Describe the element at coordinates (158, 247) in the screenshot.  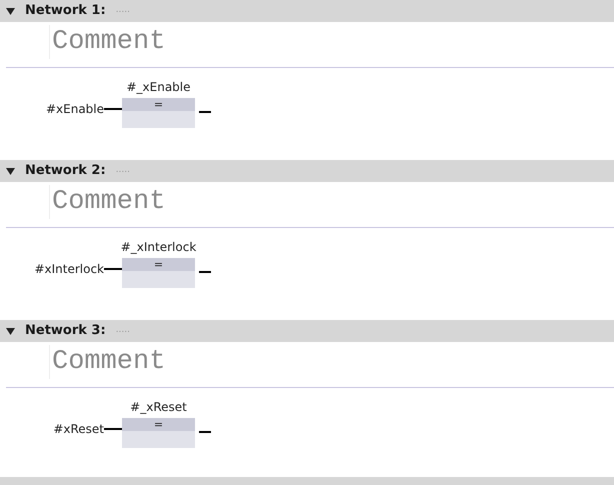
I see `output-operand: #_xInterlock` at that location.